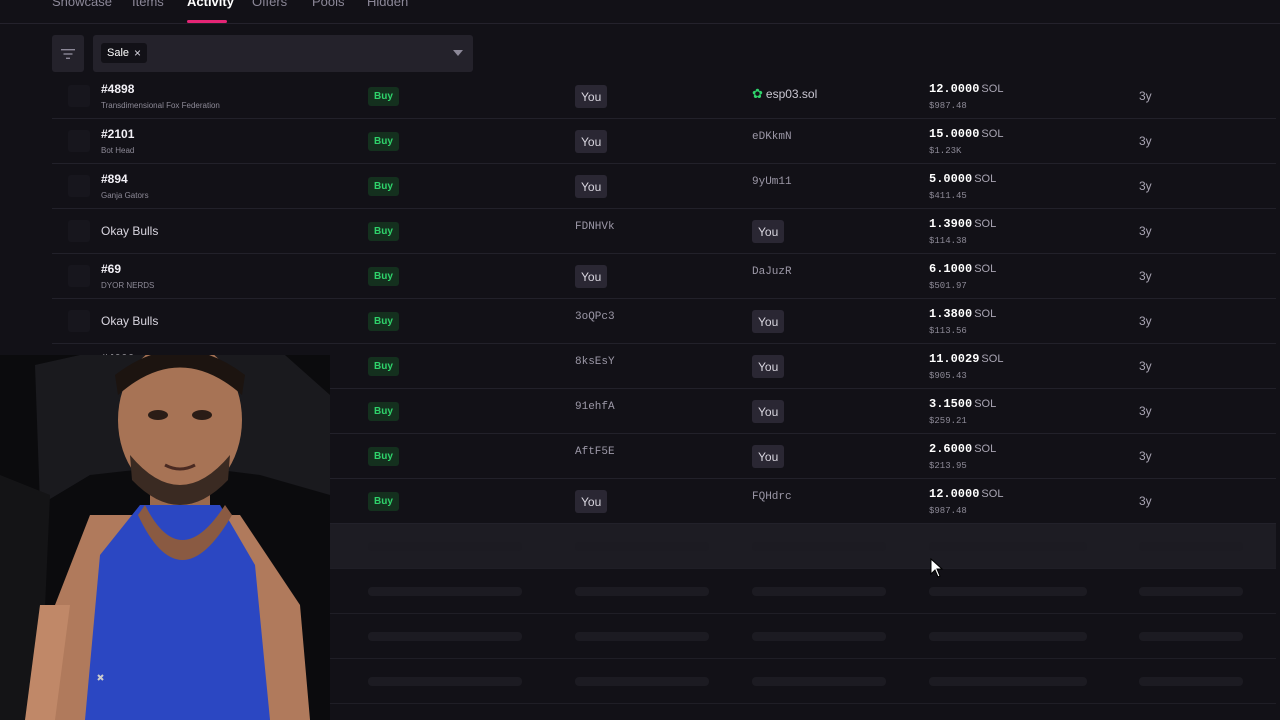 The height and width of the screenshot is (720, 1280). What do you see at coordinates (784, 94) in the screenshot?
I see `seller: ✿ esp03.sol` at bounding box center [784, 94].